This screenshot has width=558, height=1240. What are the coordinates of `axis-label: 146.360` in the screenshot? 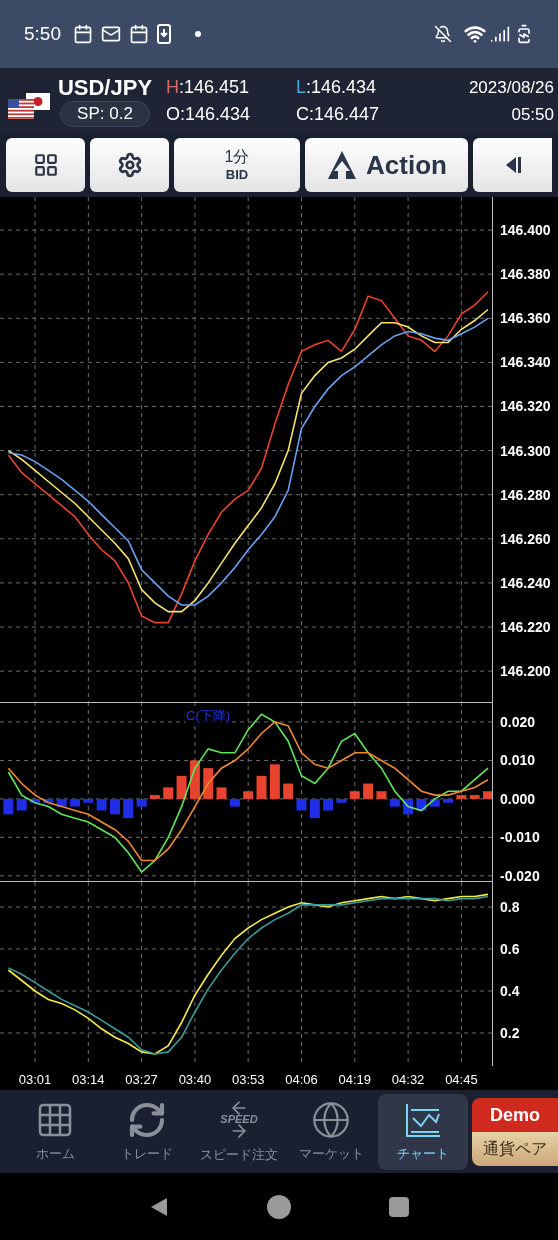 It's located at (525, 318).